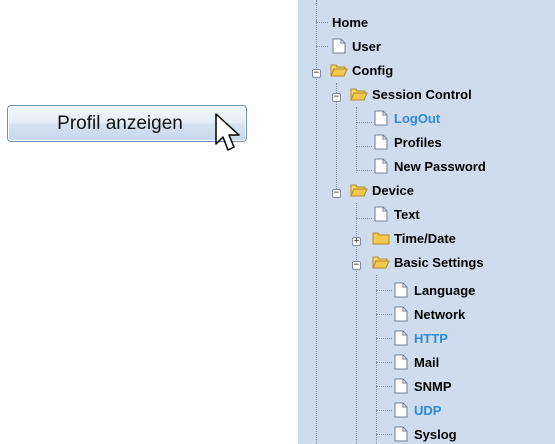 This screenshot has height=444, width=555. I want to click on tree-item-snmp: SNMP, so click(422, 386).